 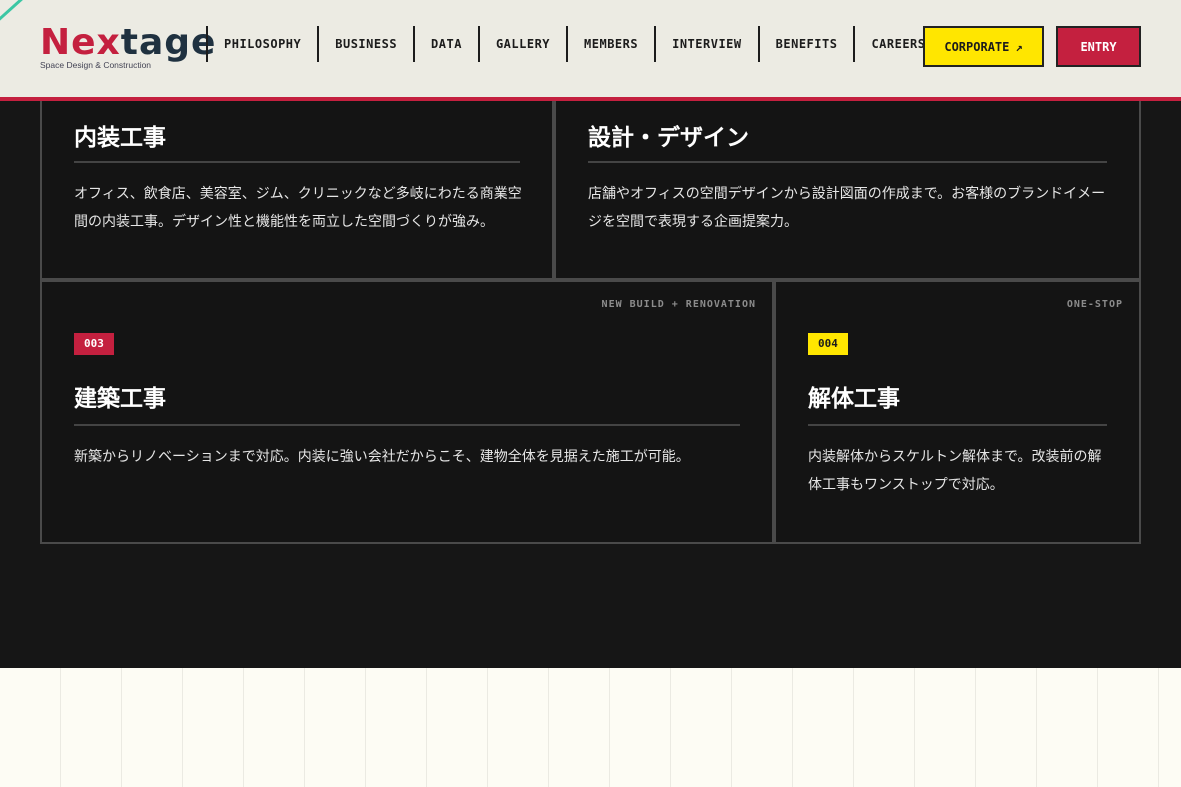 What do you see at coordinates (446, 44) in the screenshot?
I see `nav-data: DATA` at bounding box center [446, 44].